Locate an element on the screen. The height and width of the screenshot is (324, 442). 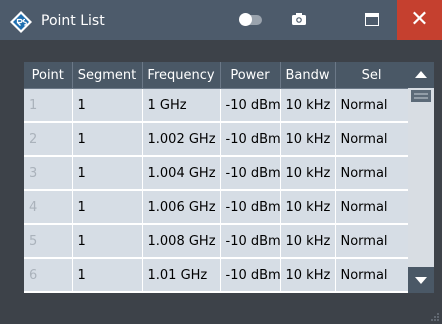
close-icon: ✕ is located at coordinates (419, 19).